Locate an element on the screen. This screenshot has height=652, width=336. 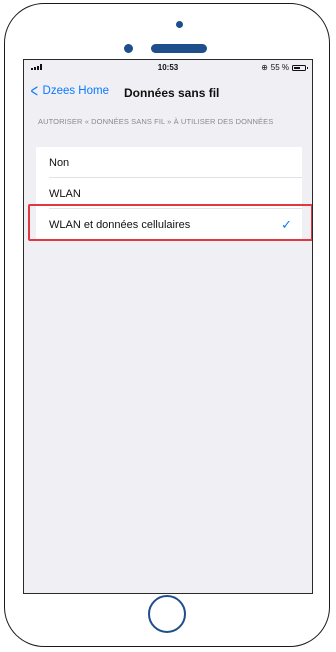
page-title: Données sans fil is located at coordinates (172, 93).